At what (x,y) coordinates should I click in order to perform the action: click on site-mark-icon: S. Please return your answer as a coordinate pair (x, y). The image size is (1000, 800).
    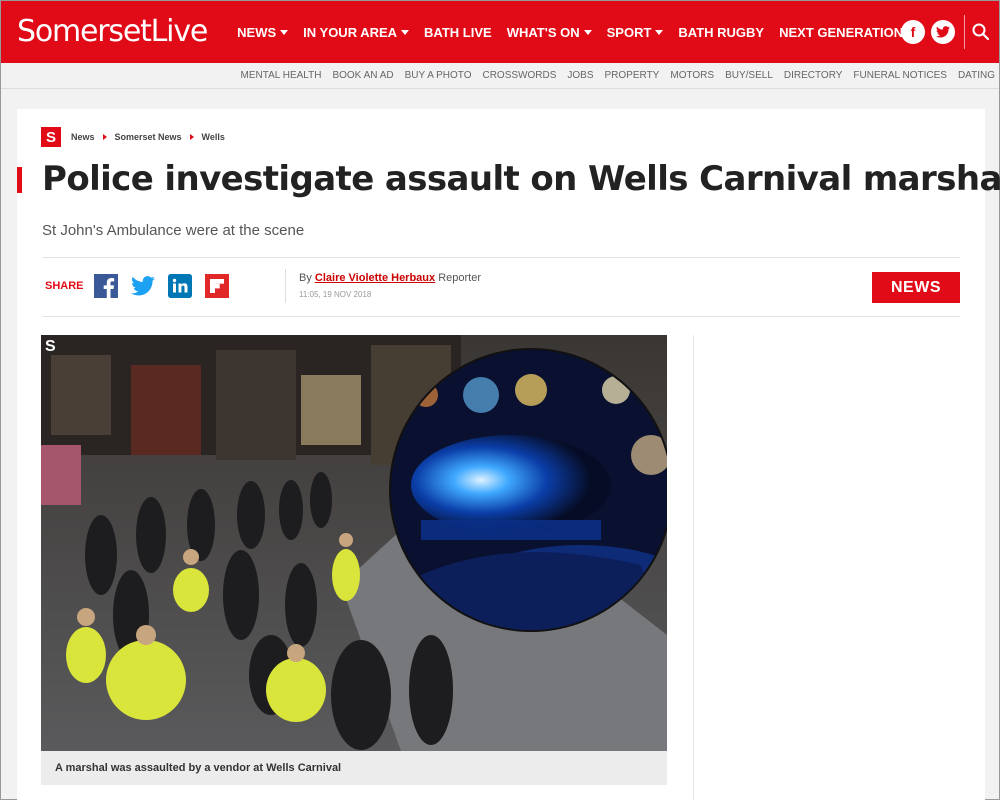
    Looking at the image, I should click on (51, 137).